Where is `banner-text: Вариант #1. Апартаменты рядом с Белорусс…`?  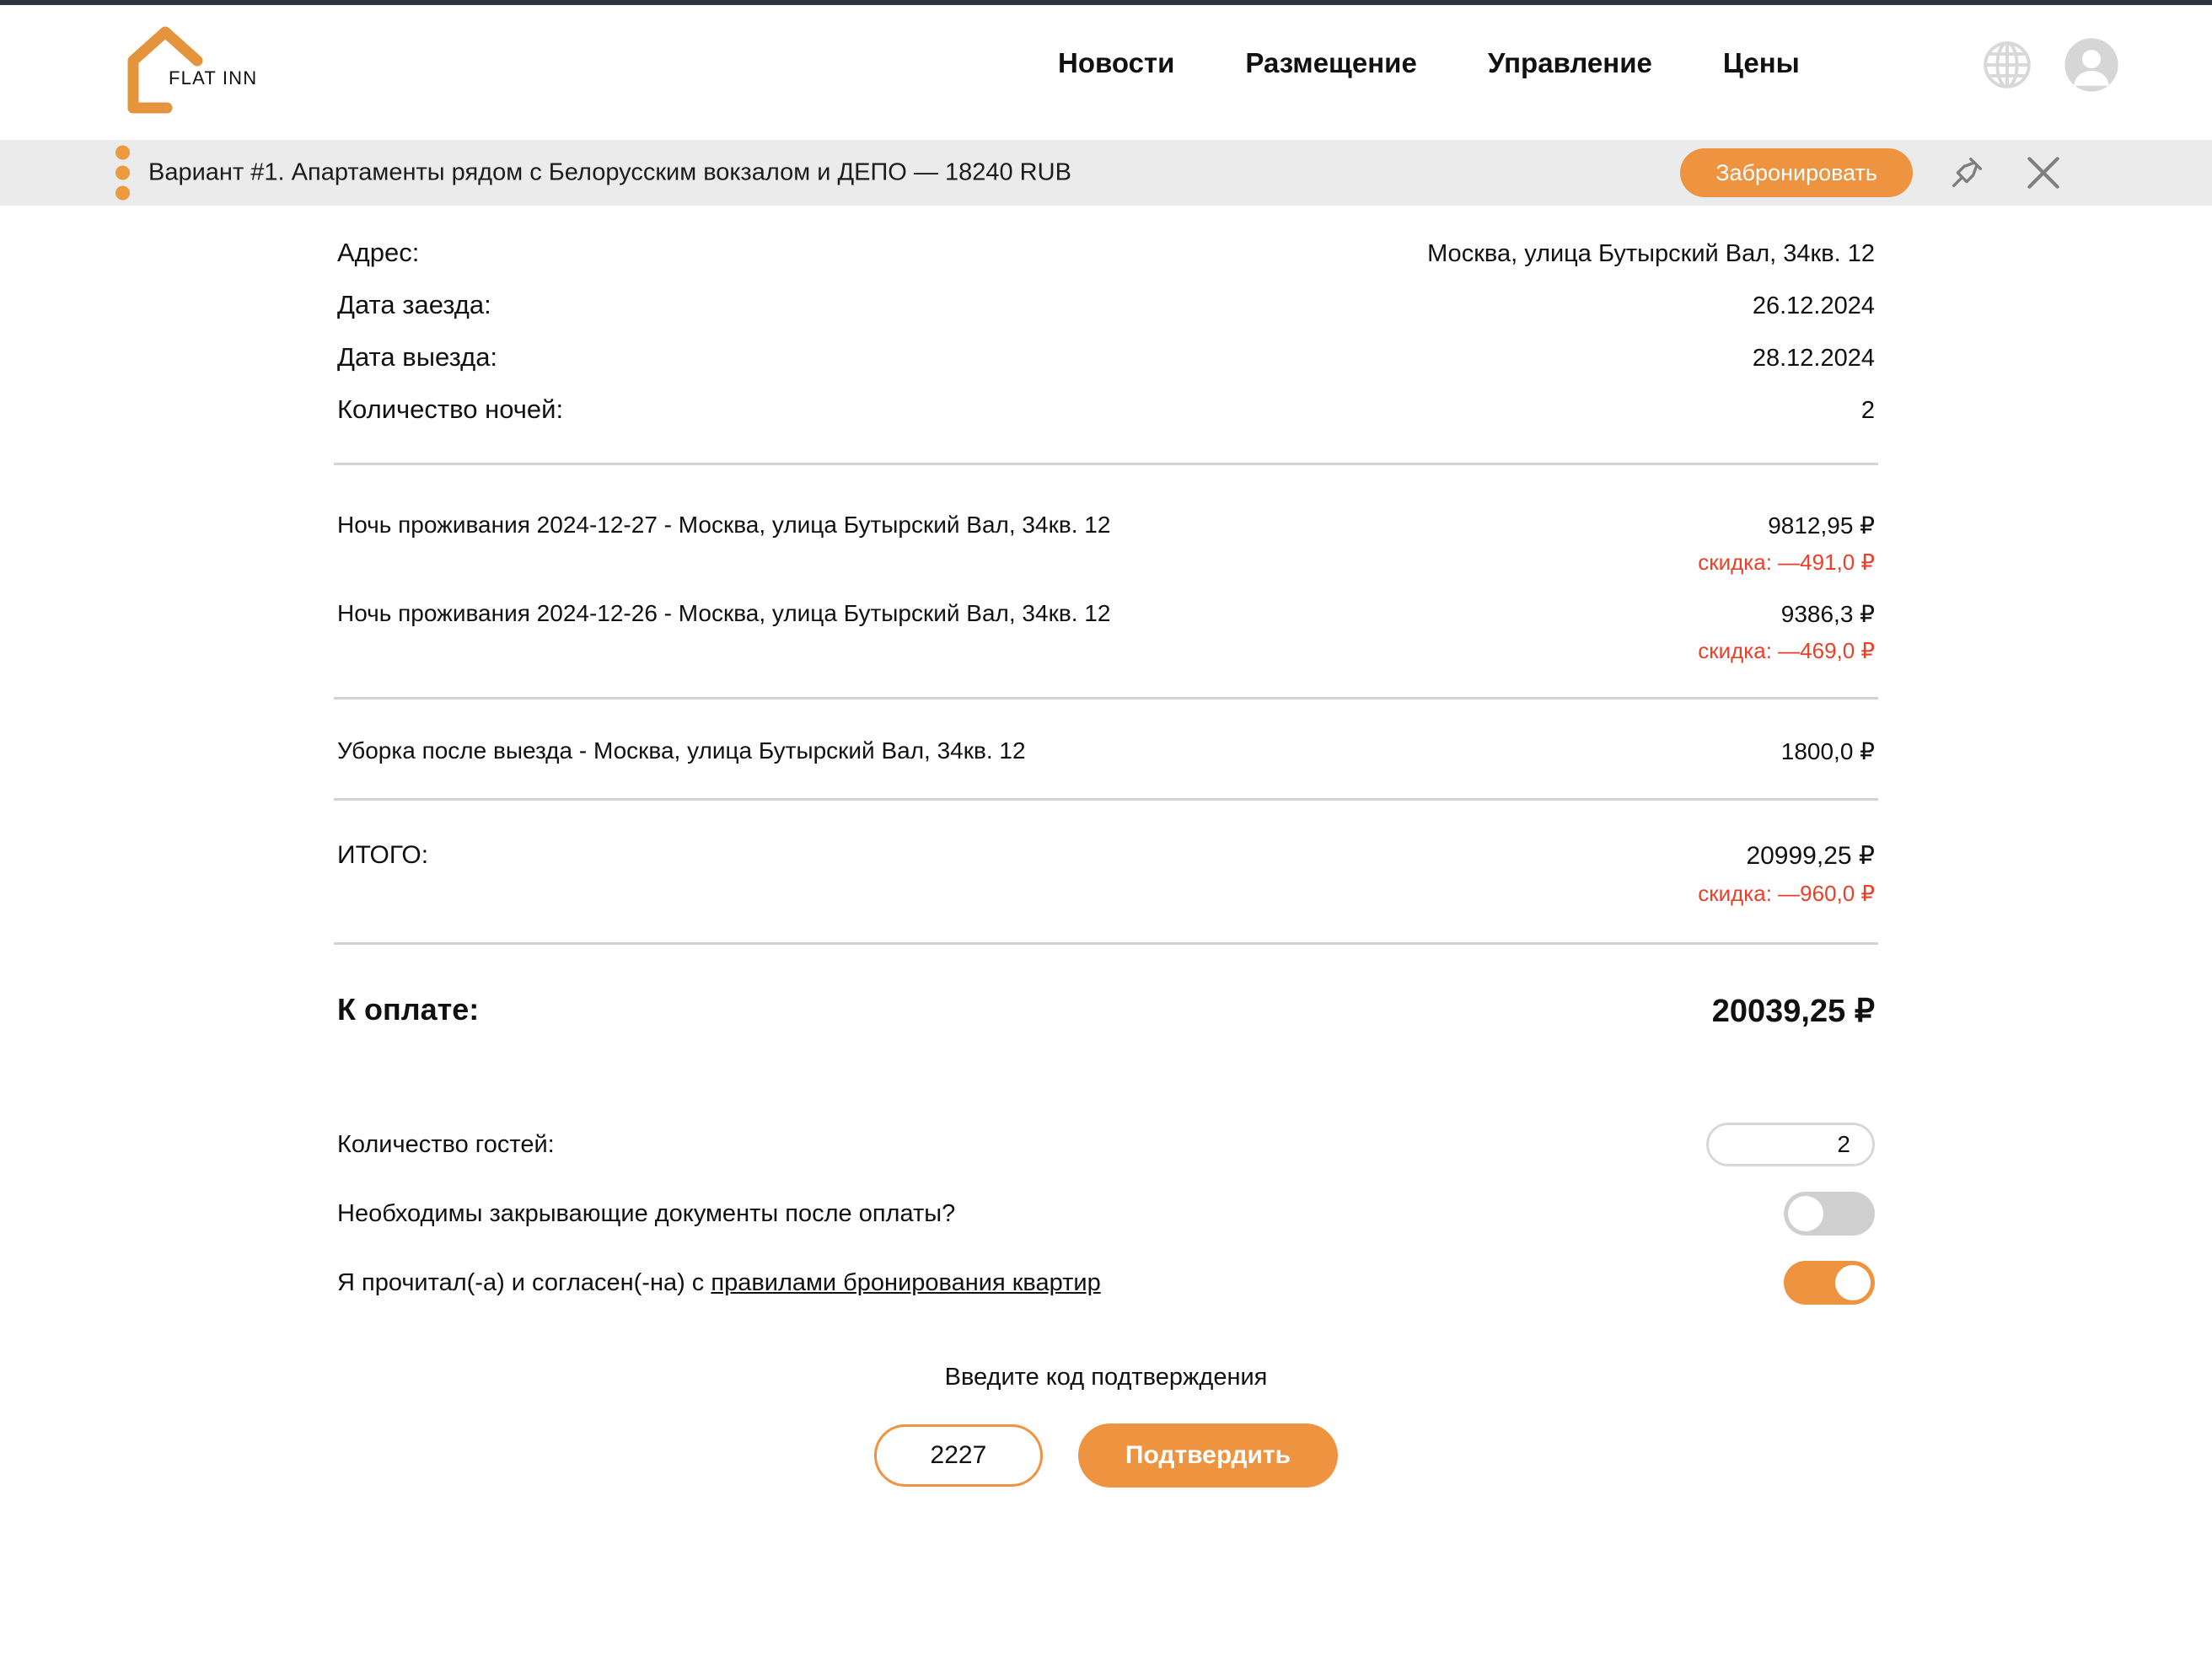 banner-text: Вариант #1. Апартаменты рядом с Белорусс… is located at coordinates (610, 172).